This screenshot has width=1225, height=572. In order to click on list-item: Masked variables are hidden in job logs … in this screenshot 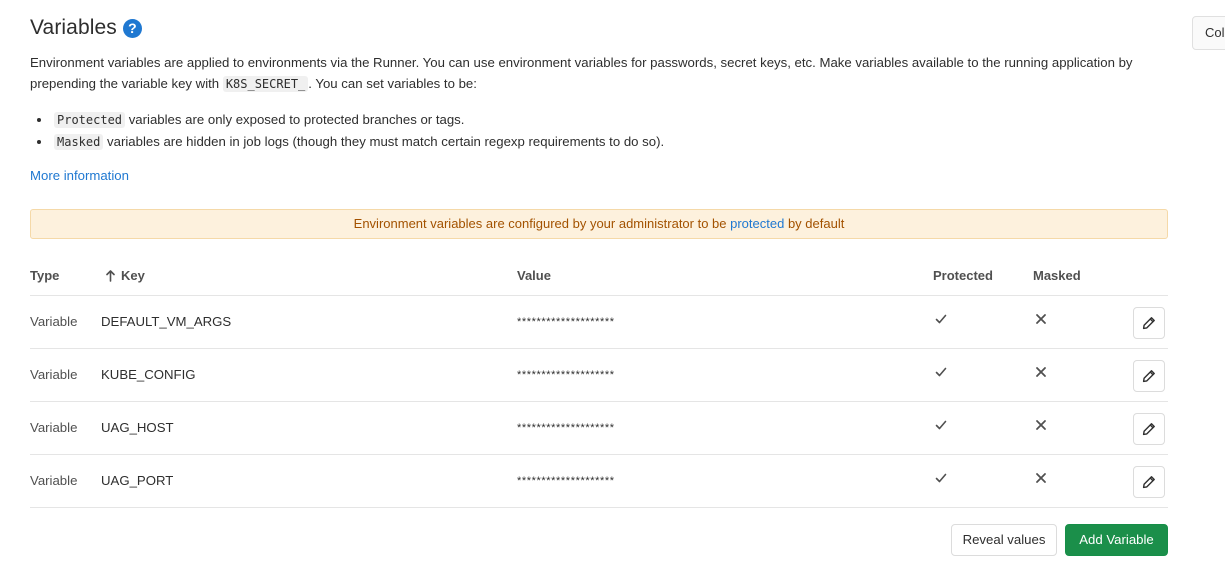, I will do `click(358, 142)`.